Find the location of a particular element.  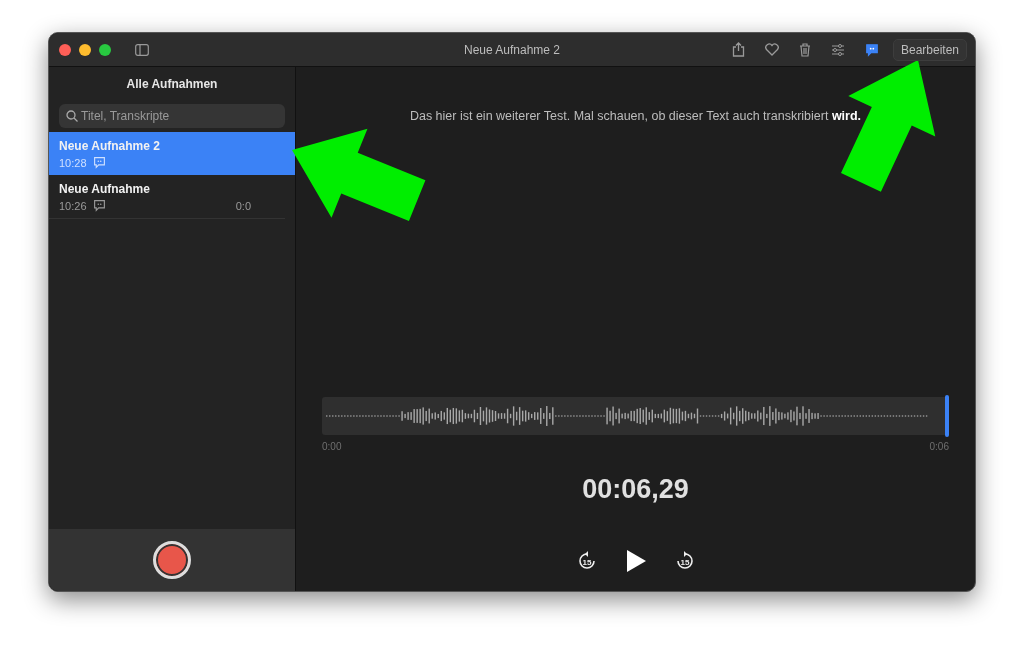

sidebar-title: Alle Aufnahmen is located at coordinates (172, 84).